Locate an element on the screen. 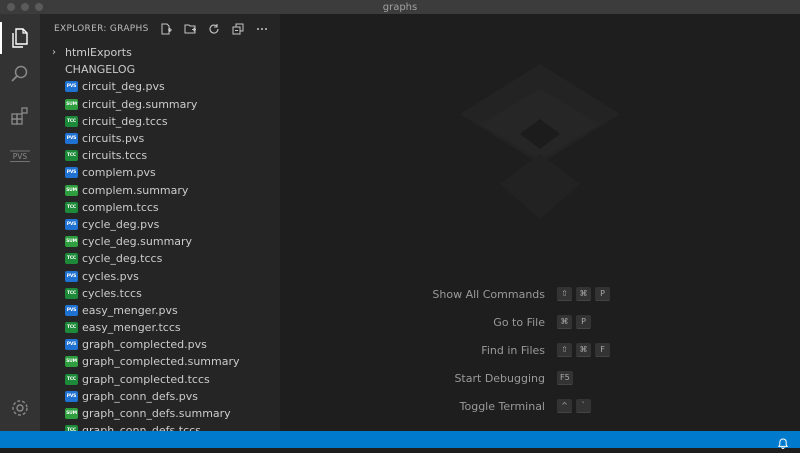 The width and height of the screenshot is (800, 453). shortcut-row: Toggle Terminal ^ ` is located at coordinates (610, 406).